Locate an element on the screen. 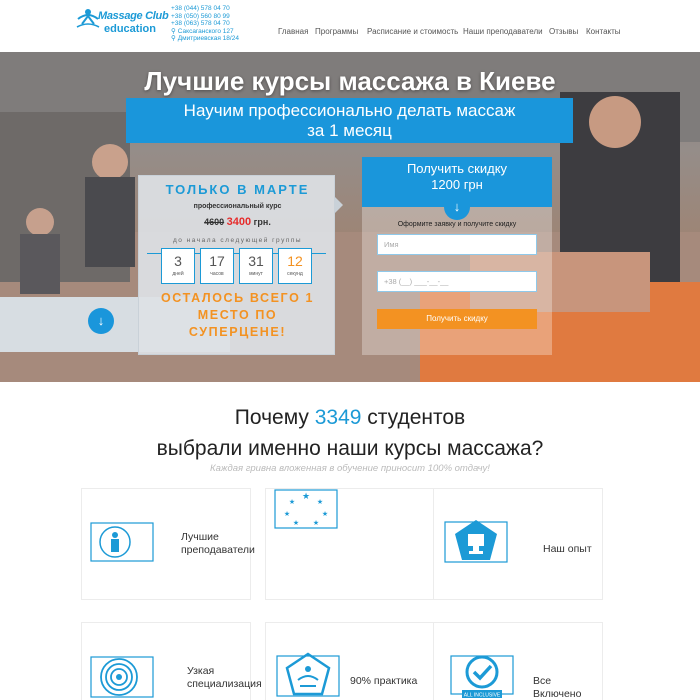  countdown-days-value: 3 is located at coordinates (178, 261).